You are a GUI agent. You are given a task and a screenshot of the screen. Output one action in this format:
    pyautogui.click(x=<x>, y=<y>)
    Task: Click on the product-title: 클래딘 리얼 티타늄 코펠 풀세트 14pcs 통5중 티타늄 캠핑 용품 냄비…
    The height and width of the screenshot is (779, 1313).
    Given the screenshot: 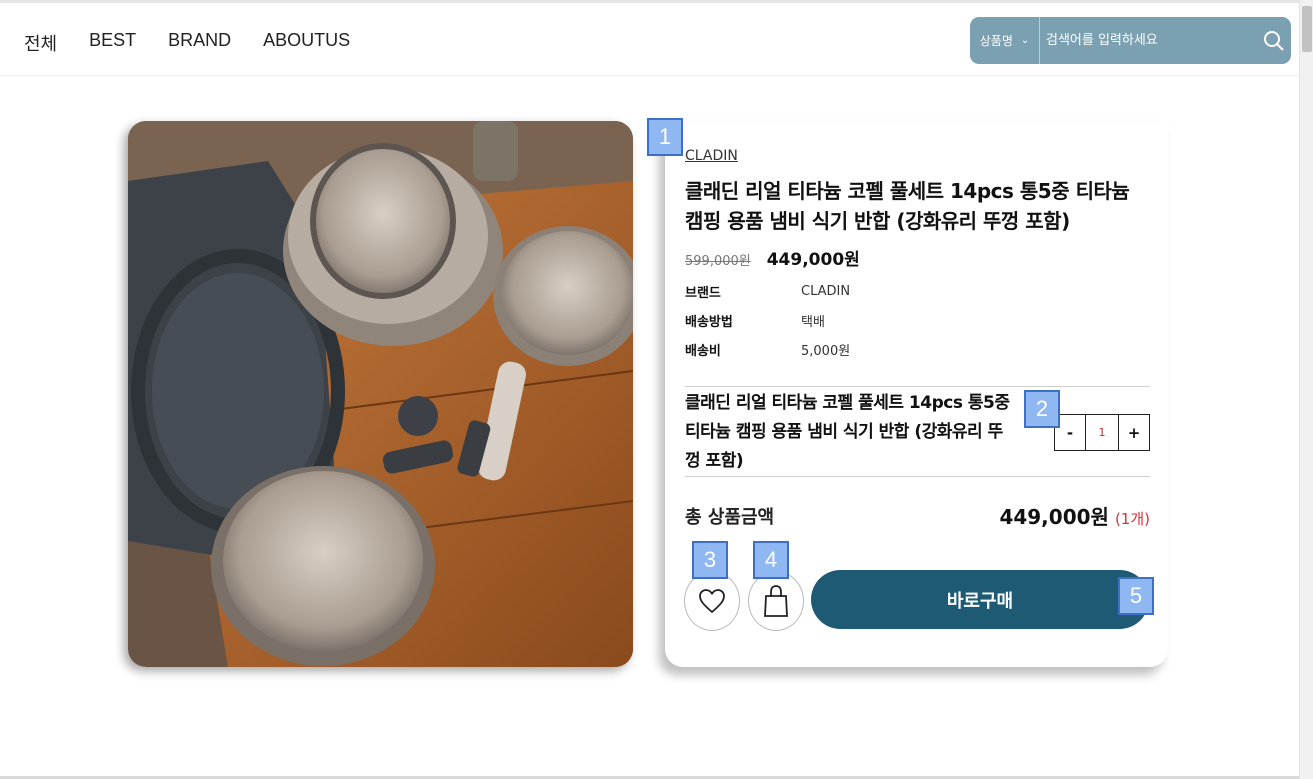 What is the action you would take?
    pyautogui.click(x=907, y=206)
    